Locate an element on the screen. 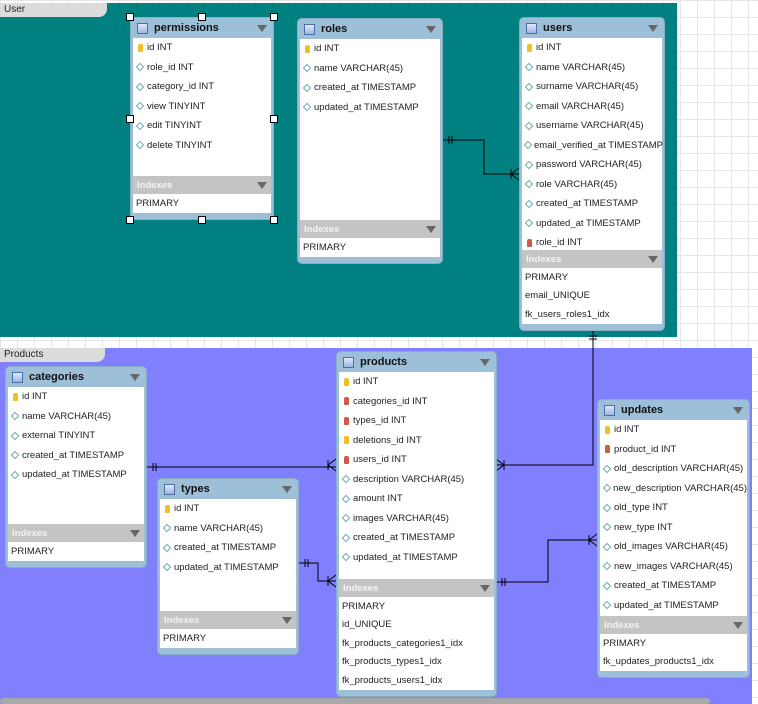  table-header: roles is located at coordinates (370, 29).